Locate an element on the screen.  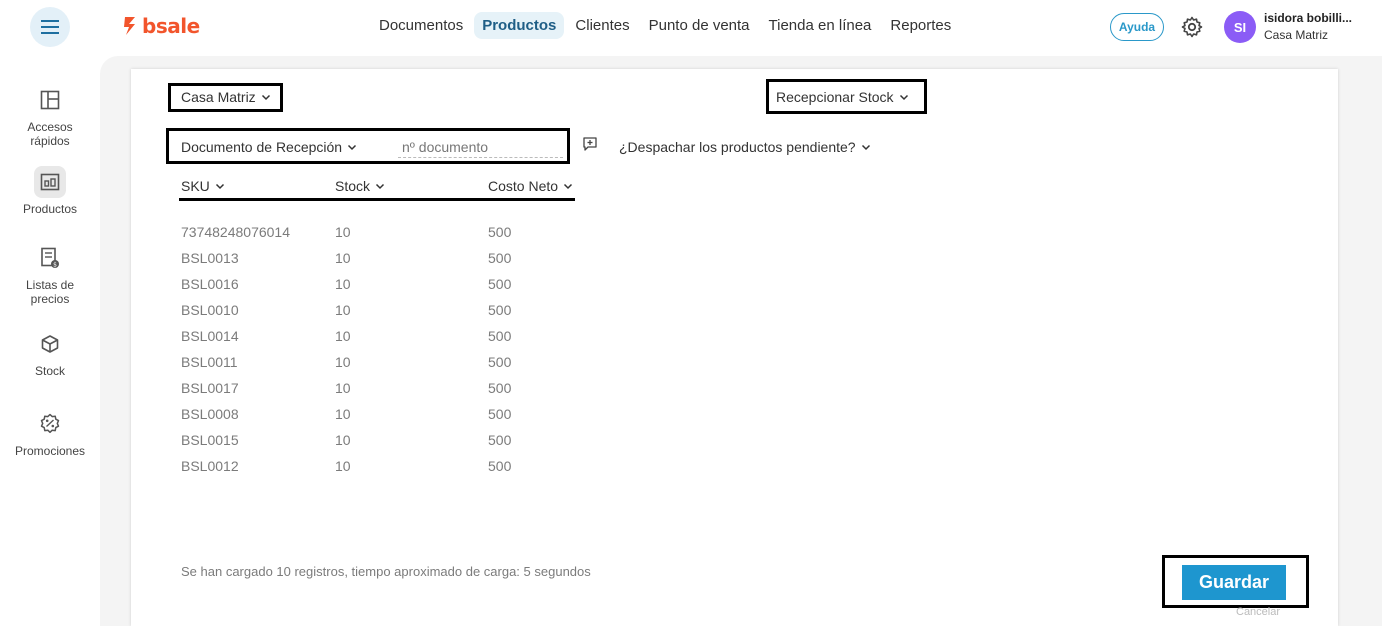
menu-icon is located at coordinates (50, 27).